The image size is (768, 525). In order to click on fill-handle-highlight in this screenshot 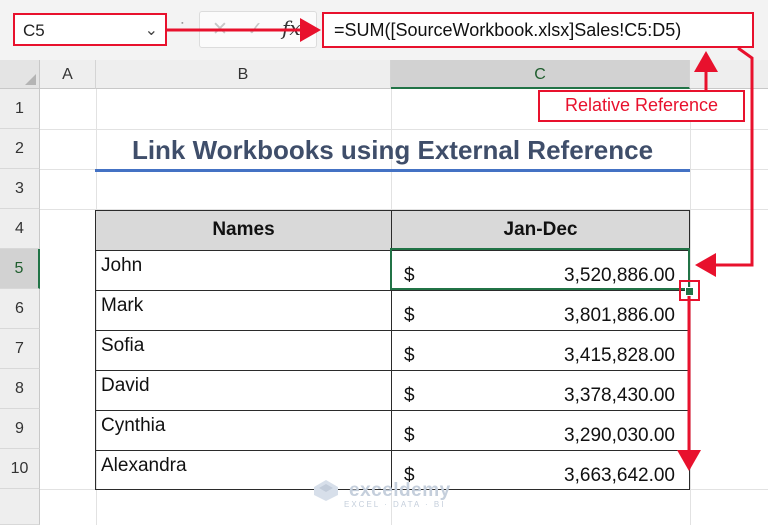, I will do `click(689, 290)`.